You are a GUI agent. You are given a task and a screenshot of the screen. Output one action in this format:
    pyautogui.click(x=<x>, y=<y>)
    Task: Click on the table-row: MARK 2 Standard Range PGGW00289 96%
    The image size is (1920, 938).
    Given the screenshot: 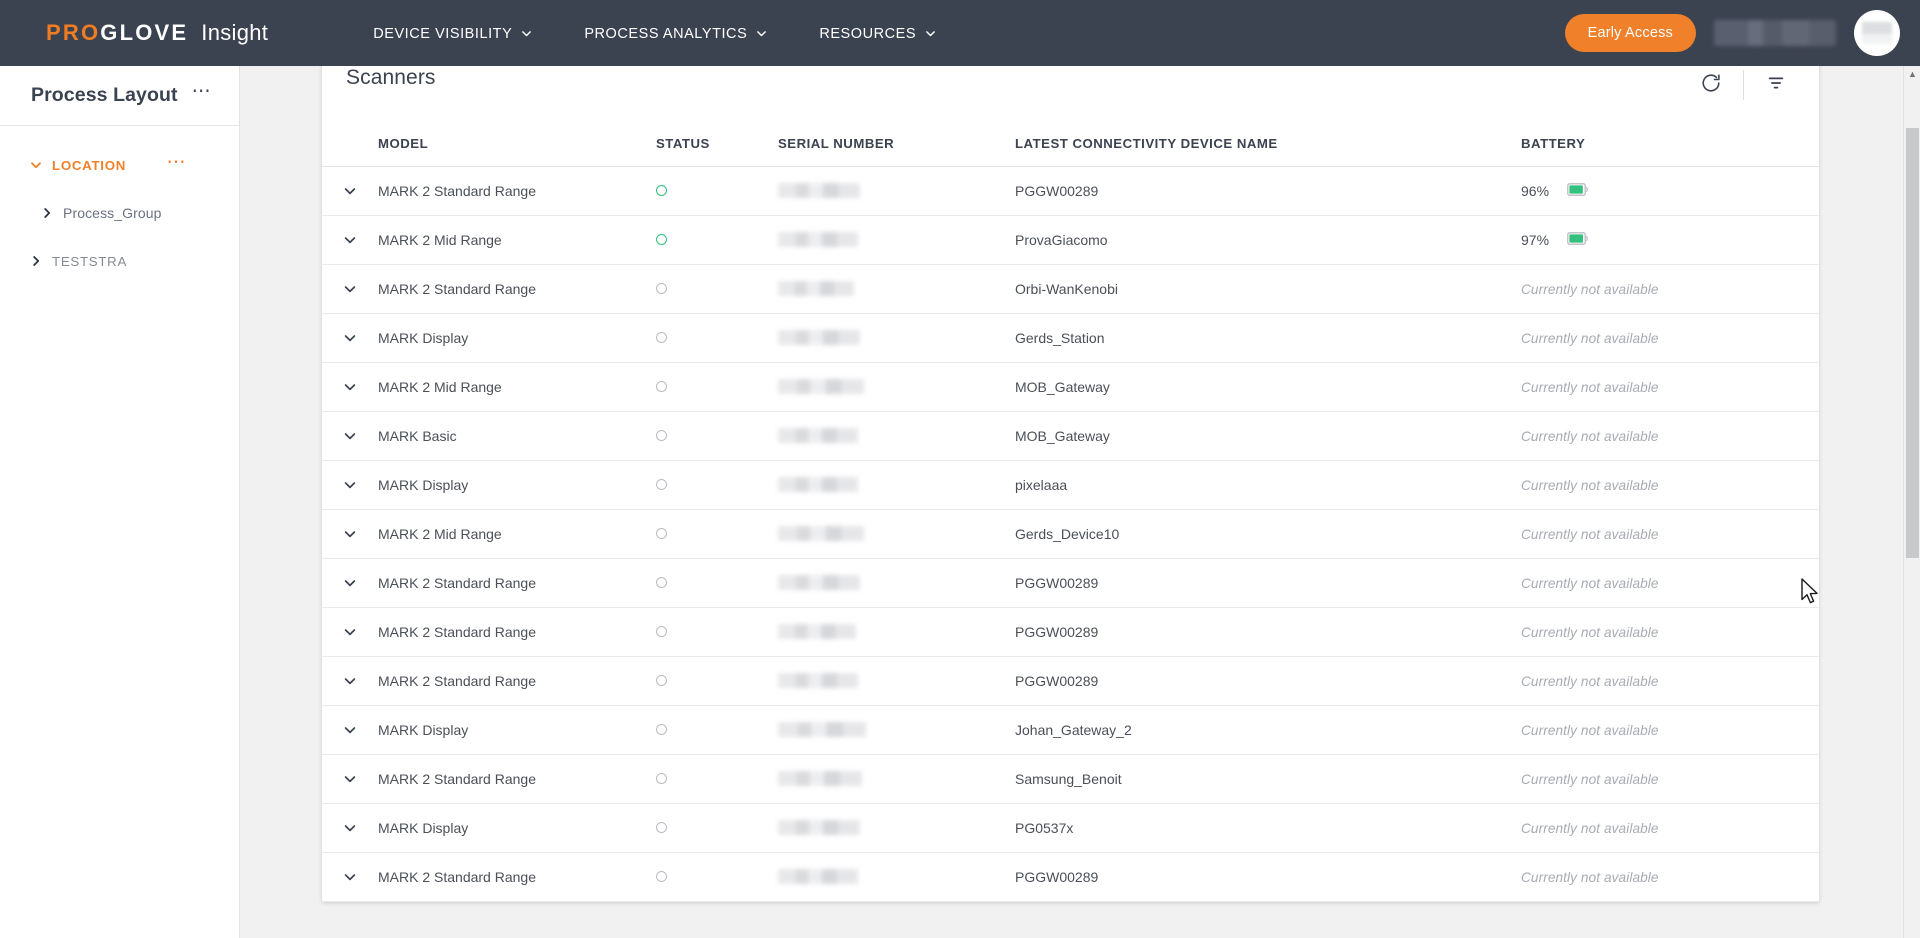 What is the action you would take?
    pyautogui.click(x=1070, y=191)
    